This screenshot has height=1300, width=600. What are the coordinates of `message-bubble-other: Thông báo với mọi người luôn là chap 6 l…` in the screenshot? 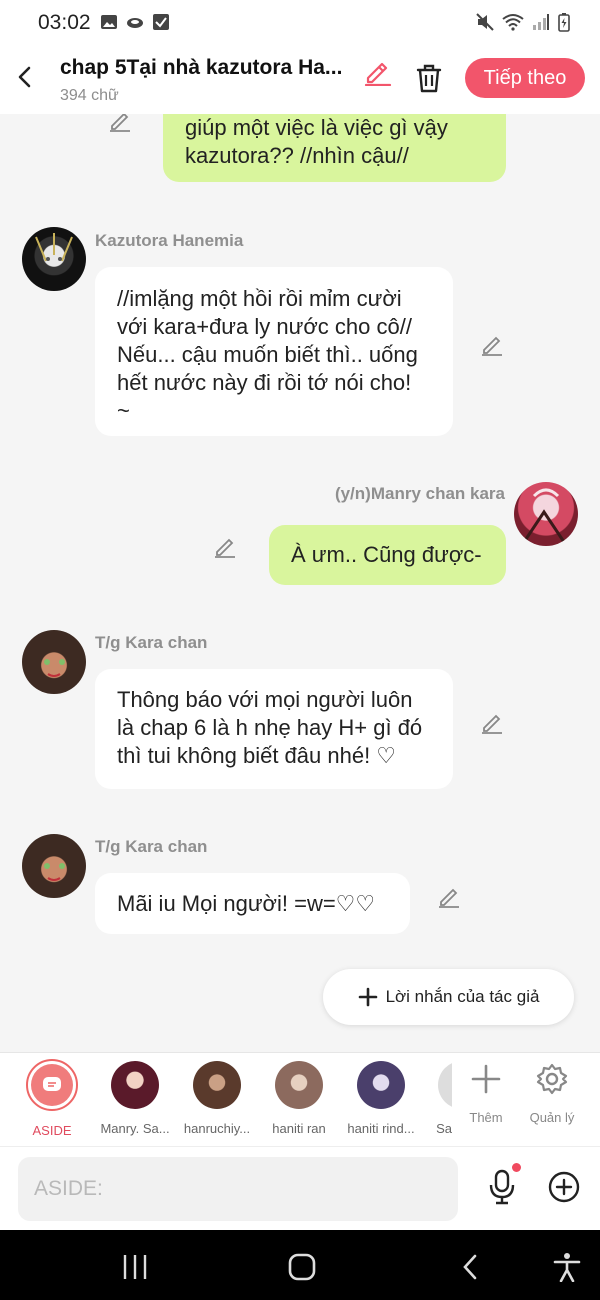 It's located at (274, 729).